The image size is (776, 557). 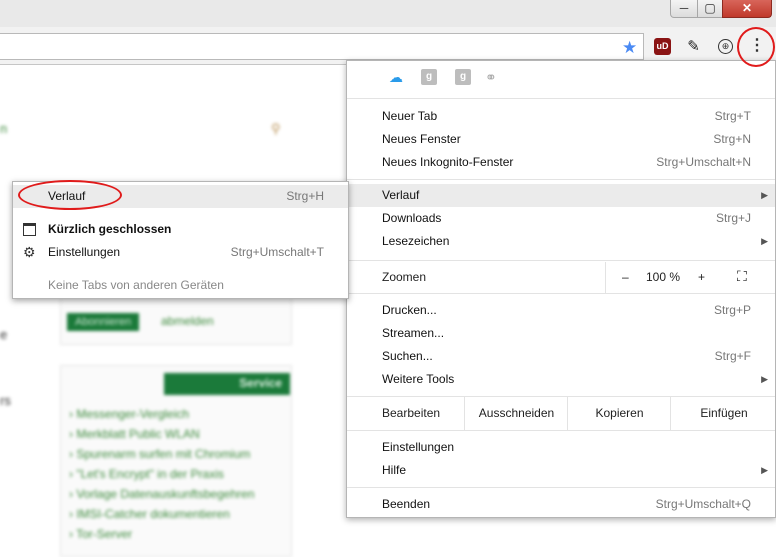 What do you see at coordinates (394, 470) in the screenshot?
I see `menu-item-label: Hilfe` at bounding box center [394, 470].